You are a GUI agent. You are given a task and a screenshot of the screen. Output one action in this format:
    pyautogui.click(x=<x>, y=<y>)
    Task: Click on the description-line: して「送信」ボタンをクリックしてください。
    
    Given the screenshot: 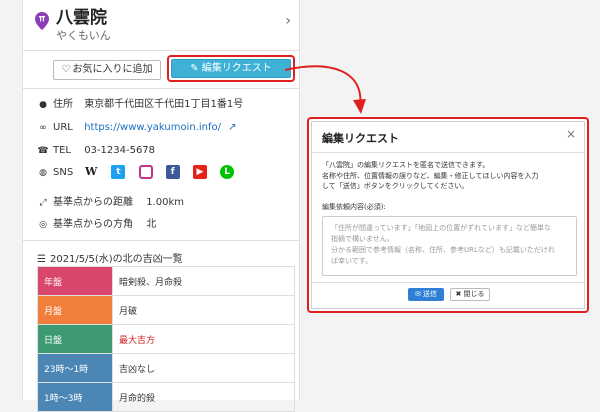 What is the action you would take?
    pyautogui.click(x=395, y=186)
    